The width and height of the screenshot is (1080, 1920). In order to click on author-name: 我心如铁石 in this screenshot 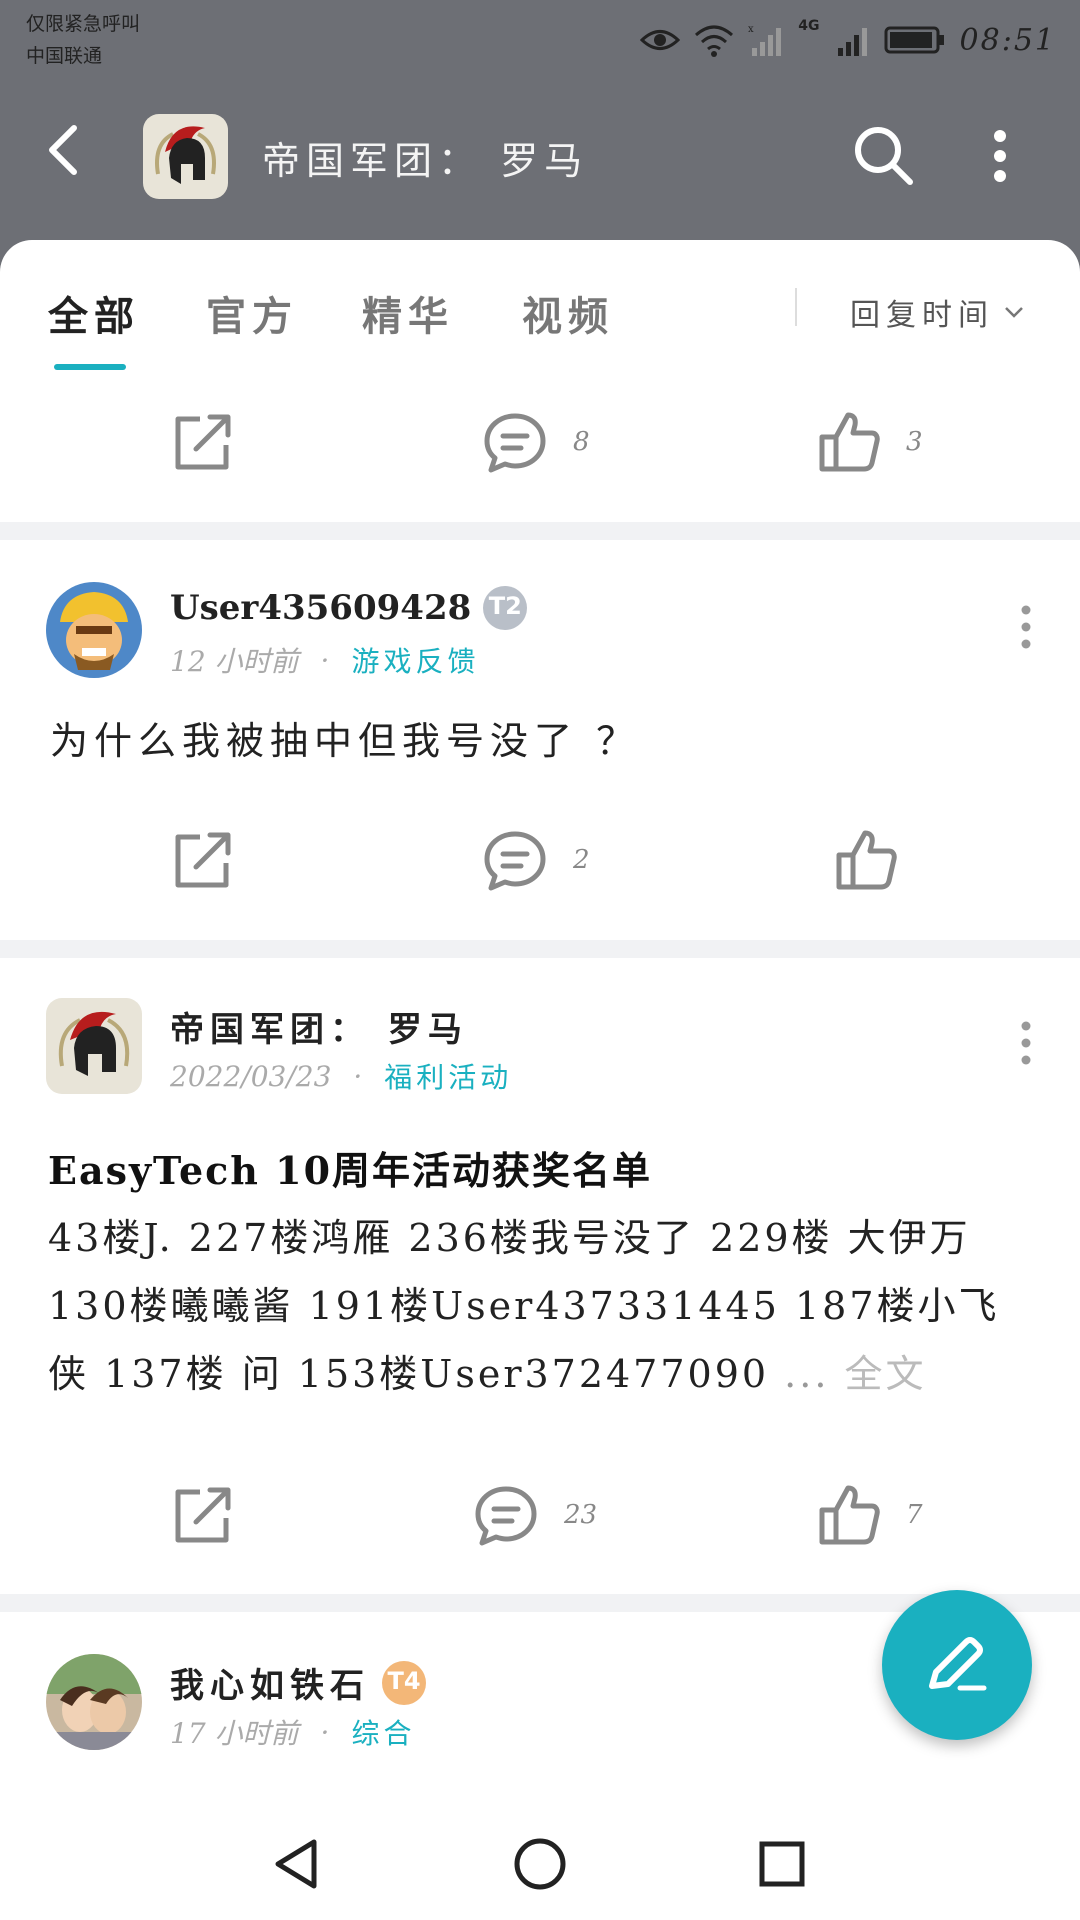, I will do `click(270, 1682)`.